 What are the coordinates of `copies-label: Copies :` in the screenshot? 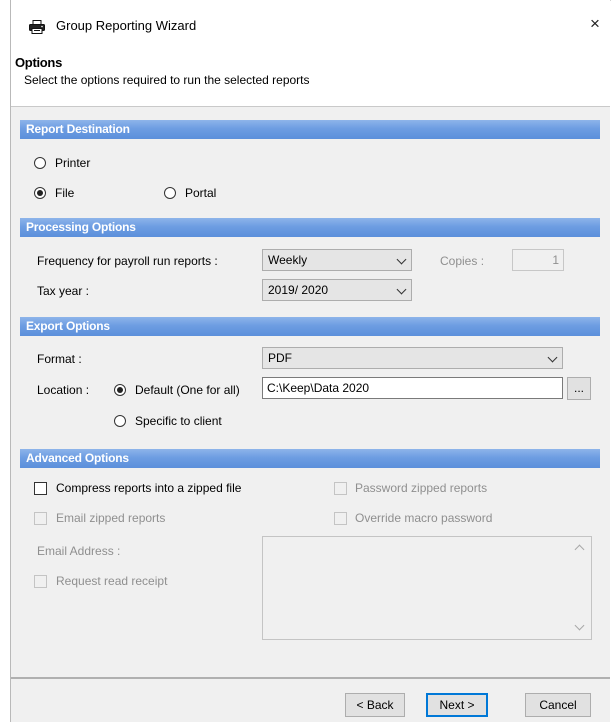 It's located at (462, 261).